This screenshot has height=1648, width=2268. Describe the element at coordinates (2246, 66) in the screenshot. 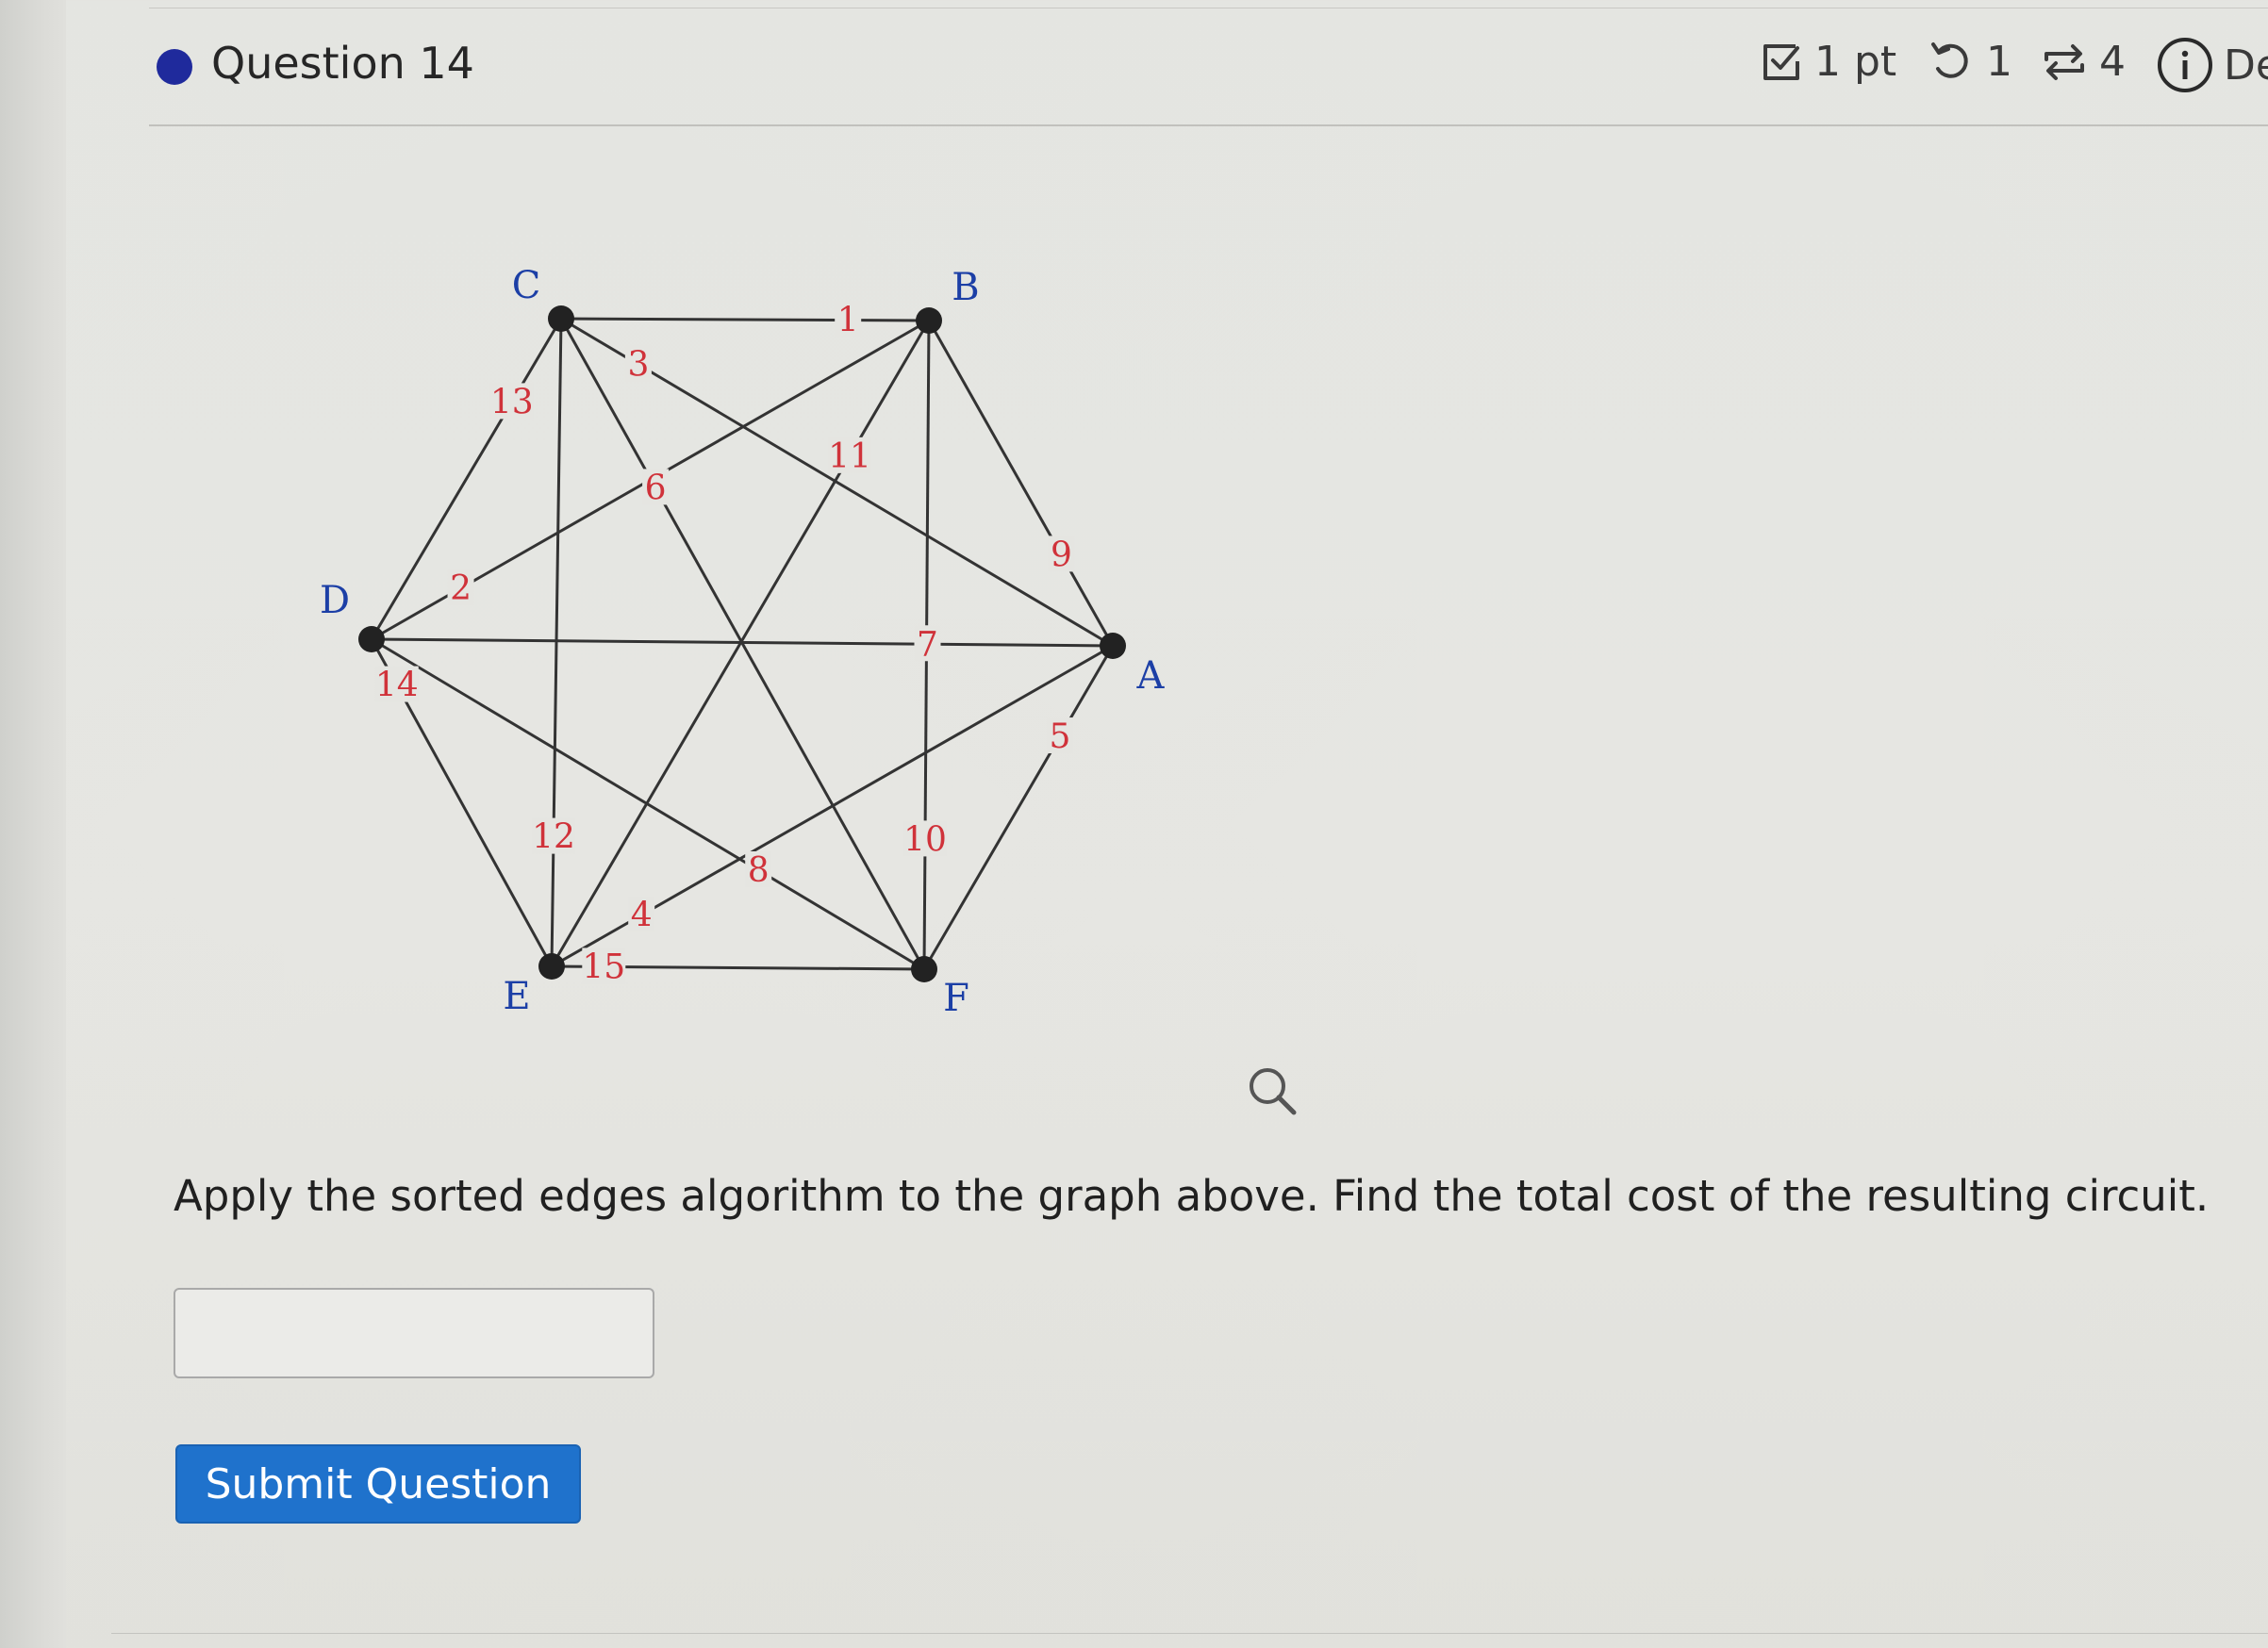

I see `details-label: De` at that location.